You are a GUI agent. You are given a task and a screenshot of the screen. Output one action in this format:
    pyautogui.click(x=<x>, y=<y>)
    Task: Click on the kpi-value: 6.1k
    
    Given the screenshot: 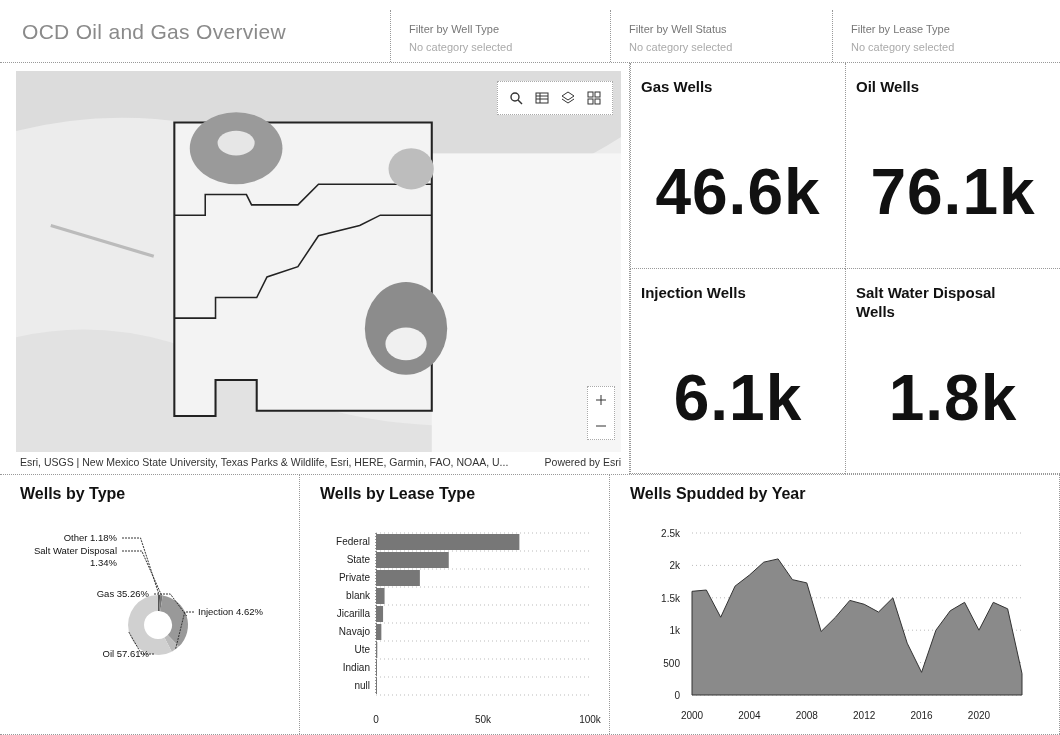 What is the action you would take?
    pyautogui.click(x=738, y=397)
    